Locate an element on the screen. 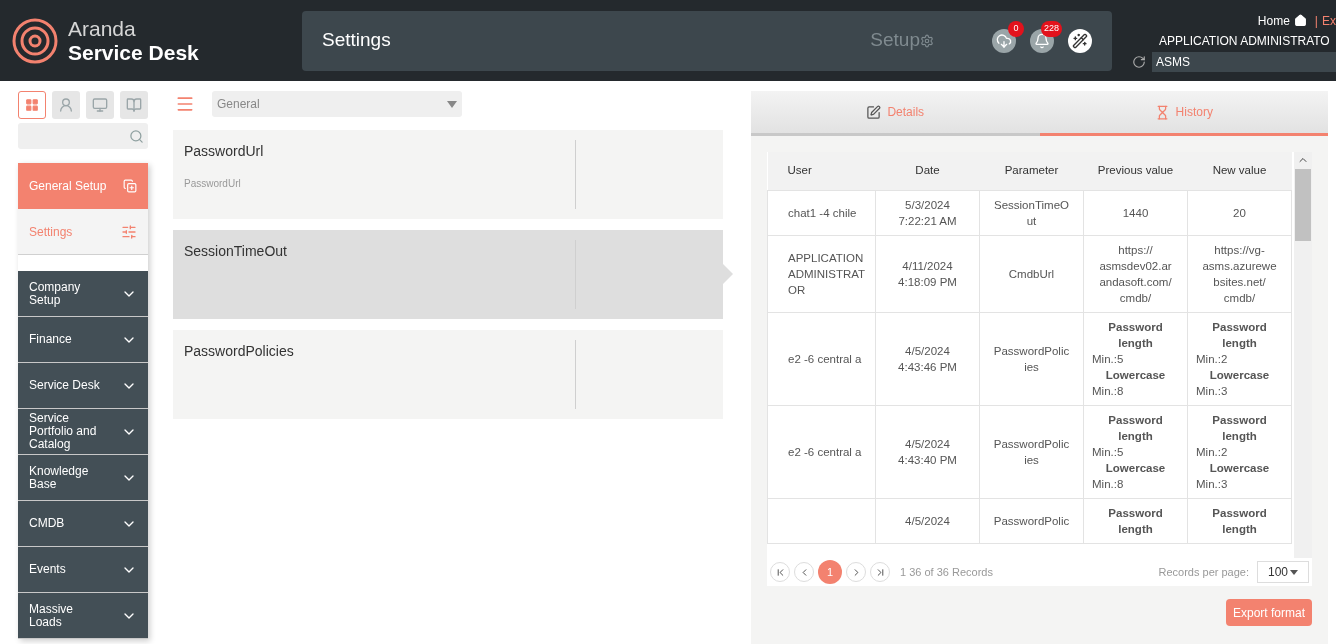 Image resolution: width=1336 pixels, height=644 pixels. scrollbar is located at coordinates (1303, 355).